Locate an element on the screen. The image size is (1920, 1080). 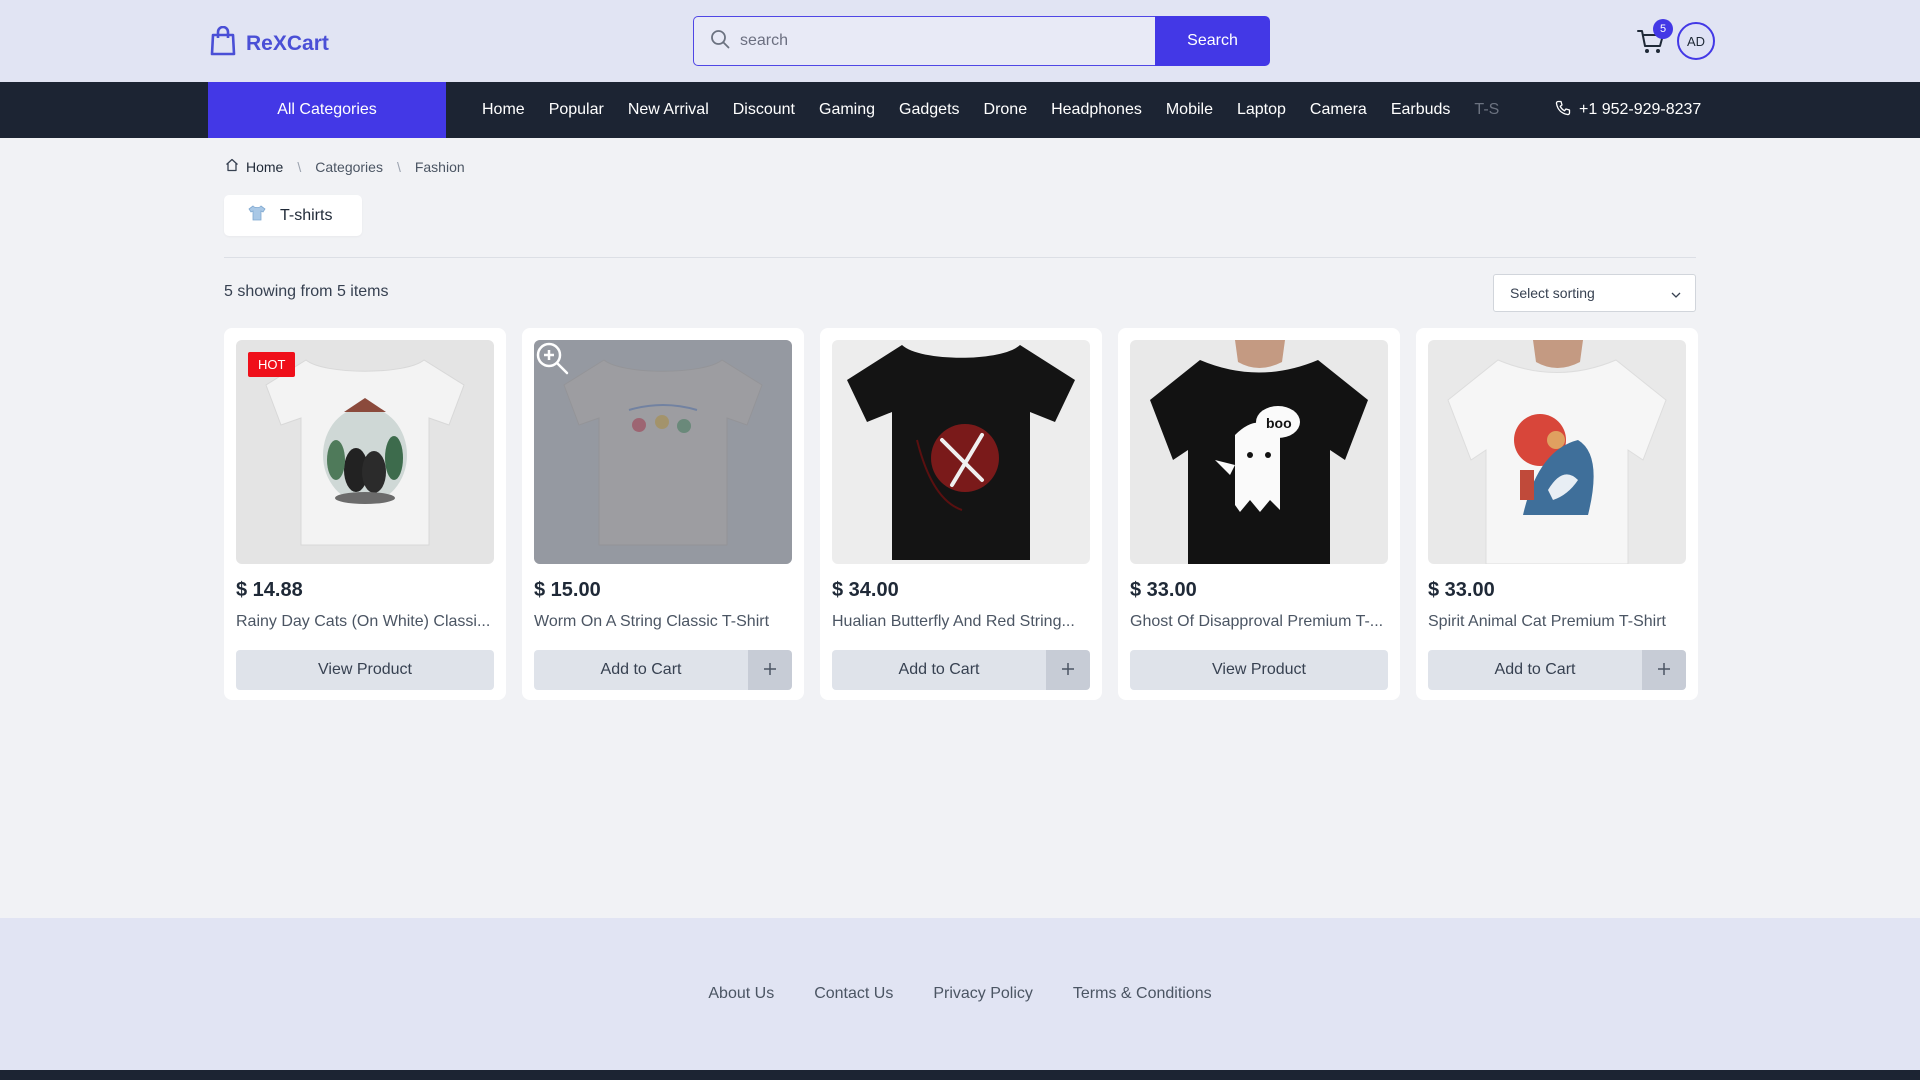
all-categories-button: All Categories is located at coordinates (327, 110).